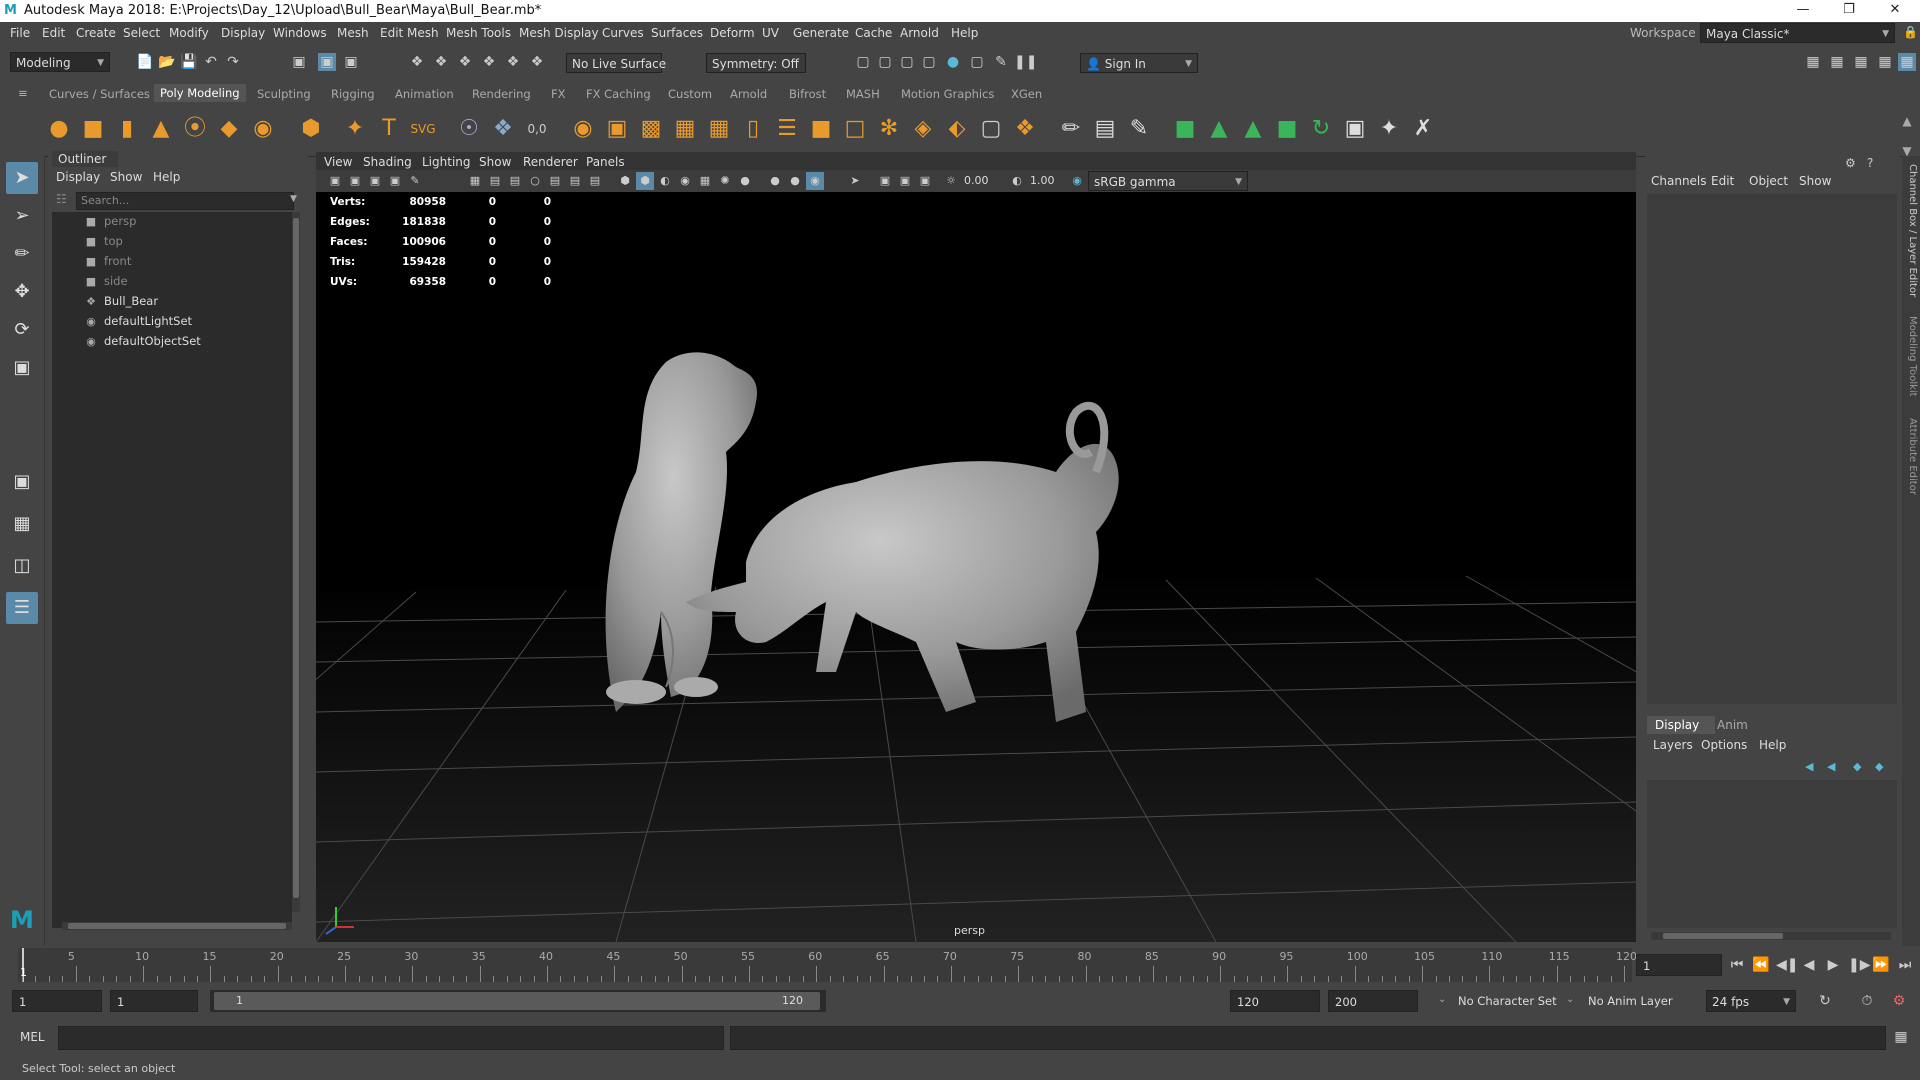 Image resolution: width=1920 pixels, height=1080 pixels. I want to click on filter-icon: ☷, so click(61, 199).